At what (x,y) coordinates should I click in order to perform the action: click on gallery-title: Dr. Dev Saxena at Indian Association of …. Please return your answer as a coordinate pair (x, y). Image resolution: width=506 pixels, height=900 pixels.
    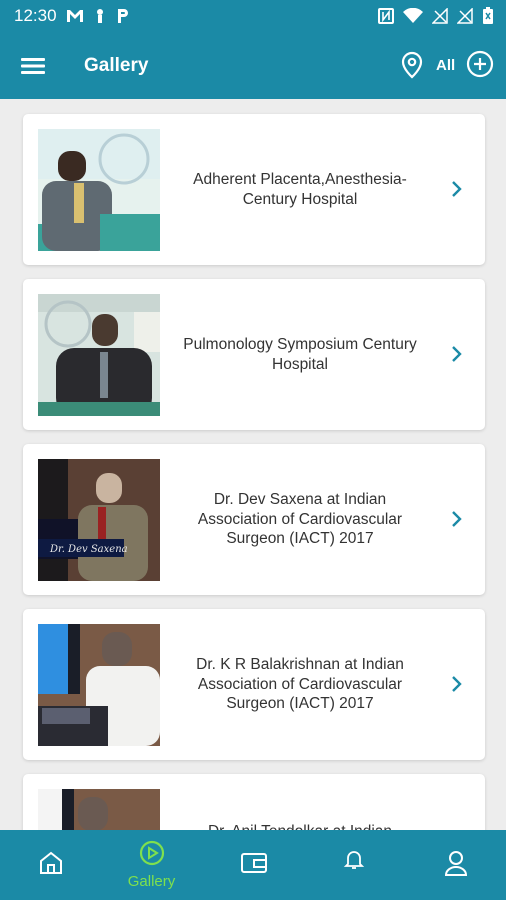
    Looking at the image, I should click on (300, 519).